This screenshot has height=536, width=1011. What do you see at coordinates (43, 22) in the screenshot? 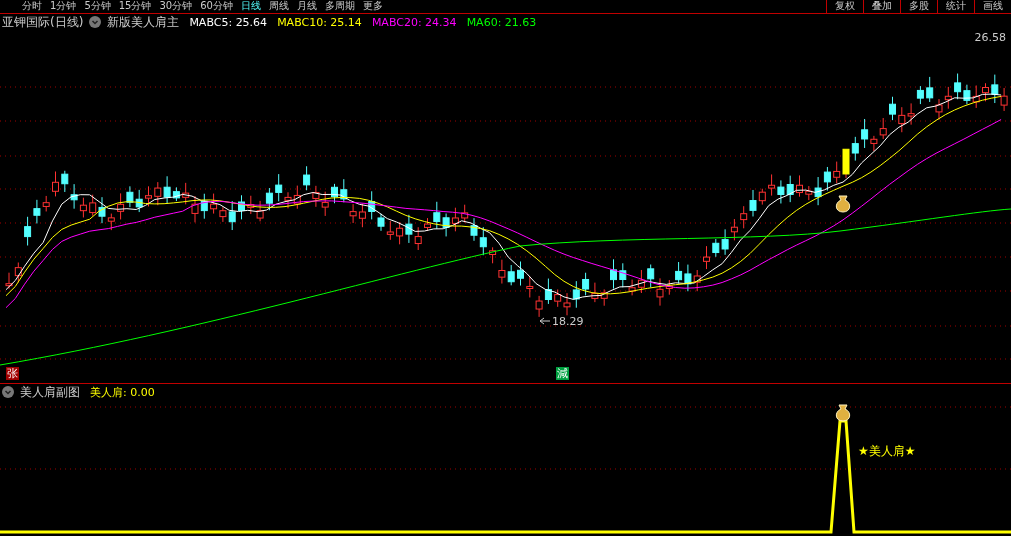
I see `stock-title: 亚钾国际(日线)` at bounding box center [43, 22].